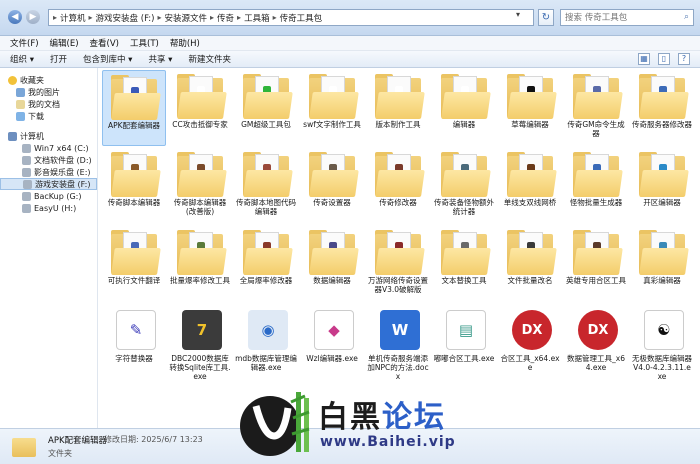 Image resolution: width=700 pixels, height=464 pixels. Describe the element at coordinates (518, 14) in the screenshot. I see `address-dropdown-icon: ▾` at that location.